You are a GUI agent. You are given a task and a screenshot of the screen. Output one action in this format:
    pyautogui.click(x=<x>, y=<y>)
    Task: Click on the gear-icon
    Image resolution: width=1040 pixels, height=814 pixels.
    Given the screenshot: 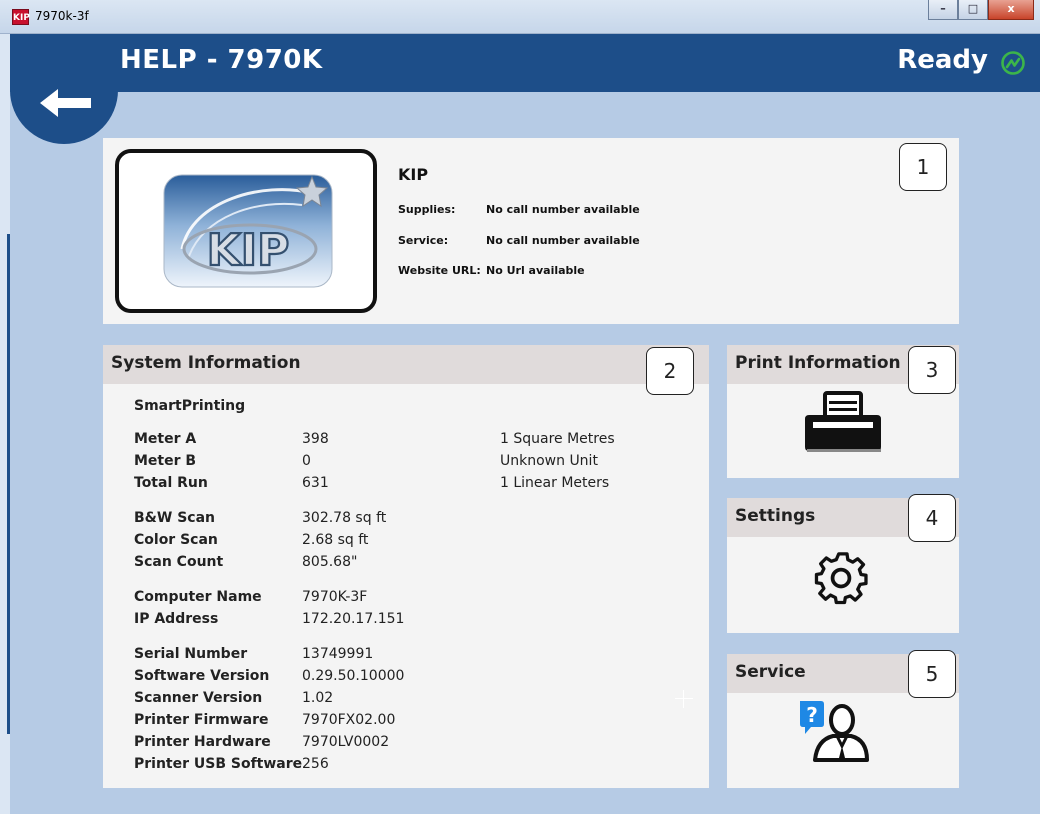 What is the action you would take?
    pyautogui.click(x=841, y=578)
    